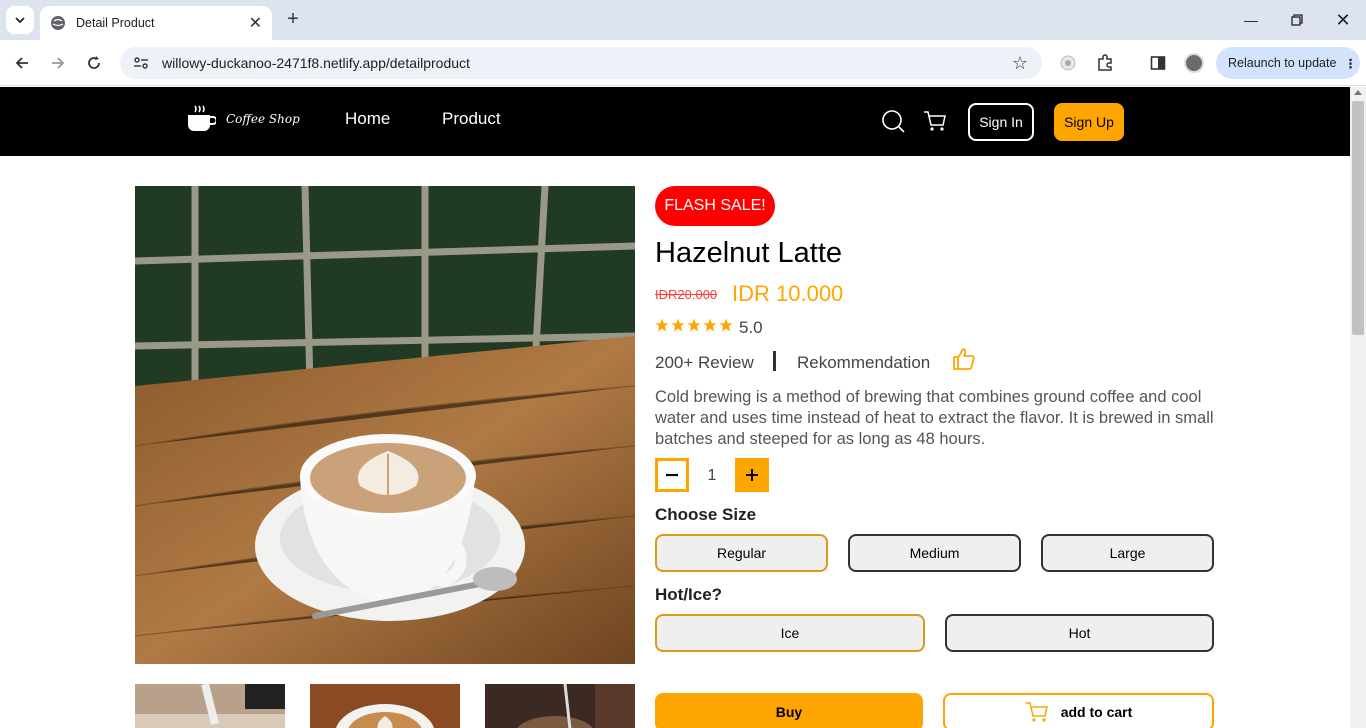 The height and width of the screenshot is (728, 1366). What do you see at coordinates (741, 553) in the screenshot?
I see `size-option-regular: Regular` at bounding box center [741, 553].